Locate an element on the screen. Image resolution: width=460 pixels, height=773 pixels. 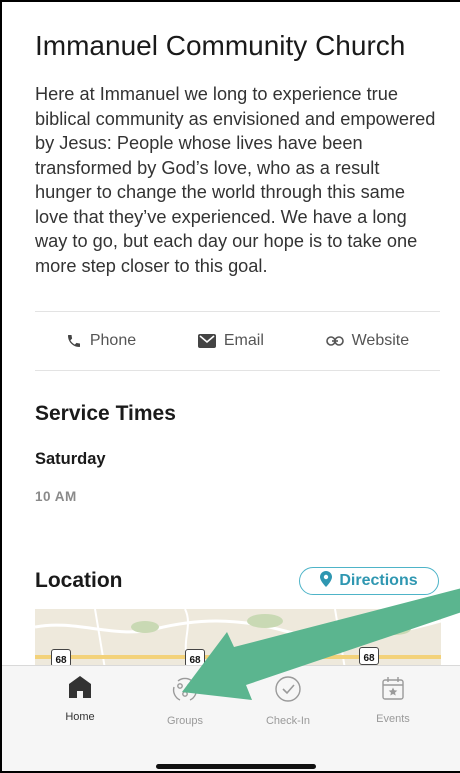
tab-check-in: Check-In is located at coordinates (288, 700).